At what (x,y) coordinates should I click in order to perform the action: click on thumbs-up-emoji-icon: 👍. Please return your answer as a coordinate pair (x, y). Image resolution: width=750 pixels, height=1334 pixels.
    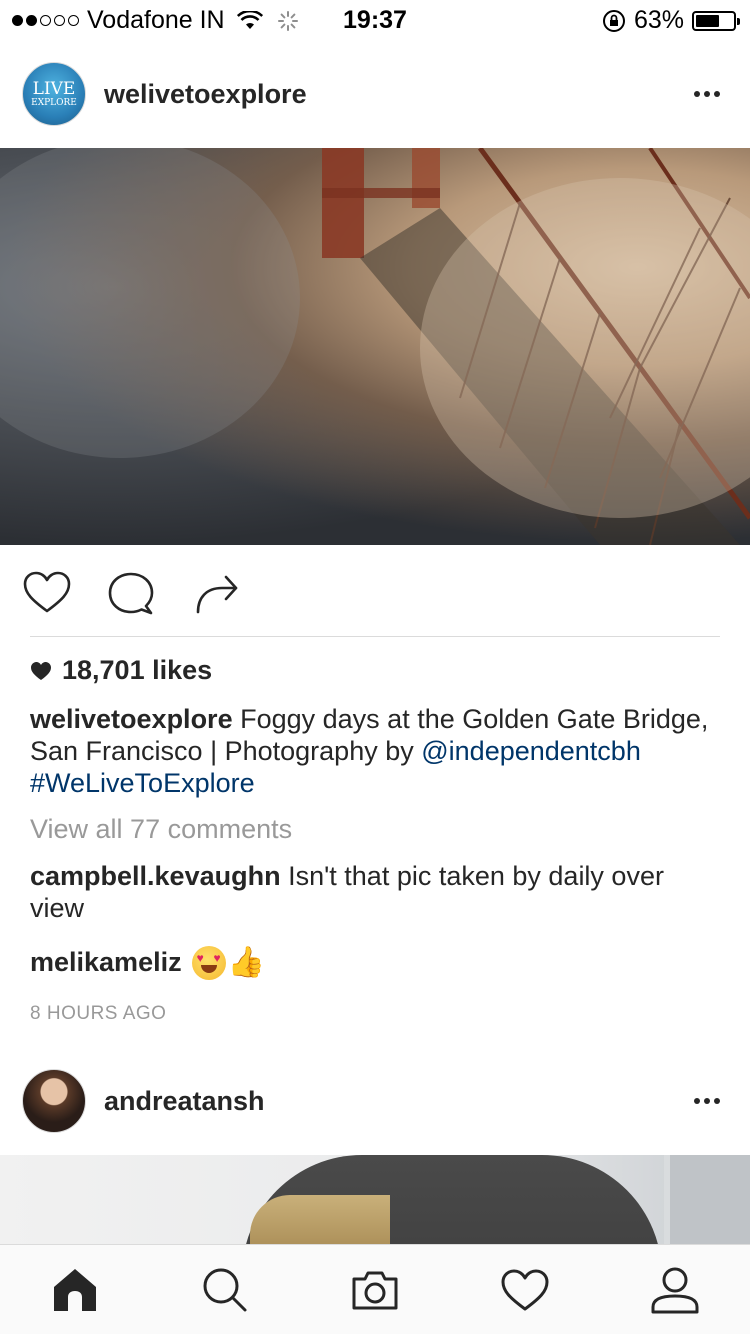
    Looking at the image, I should click on (246, 962).